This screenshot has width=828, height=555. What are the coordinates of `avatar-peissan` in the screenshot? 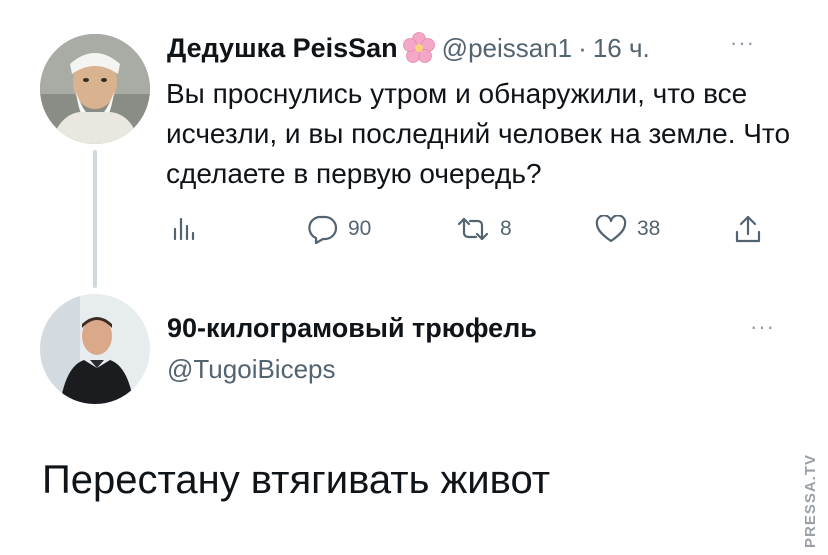 It's located at (95, 89).